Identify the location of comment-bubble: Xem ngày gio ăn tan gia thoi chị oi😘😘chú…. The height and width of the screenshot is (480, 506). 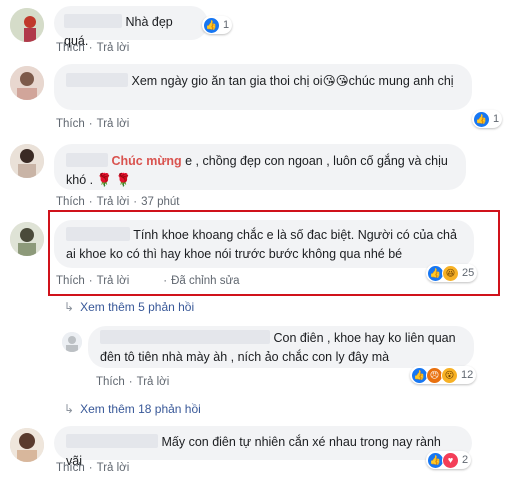
(263, 87).